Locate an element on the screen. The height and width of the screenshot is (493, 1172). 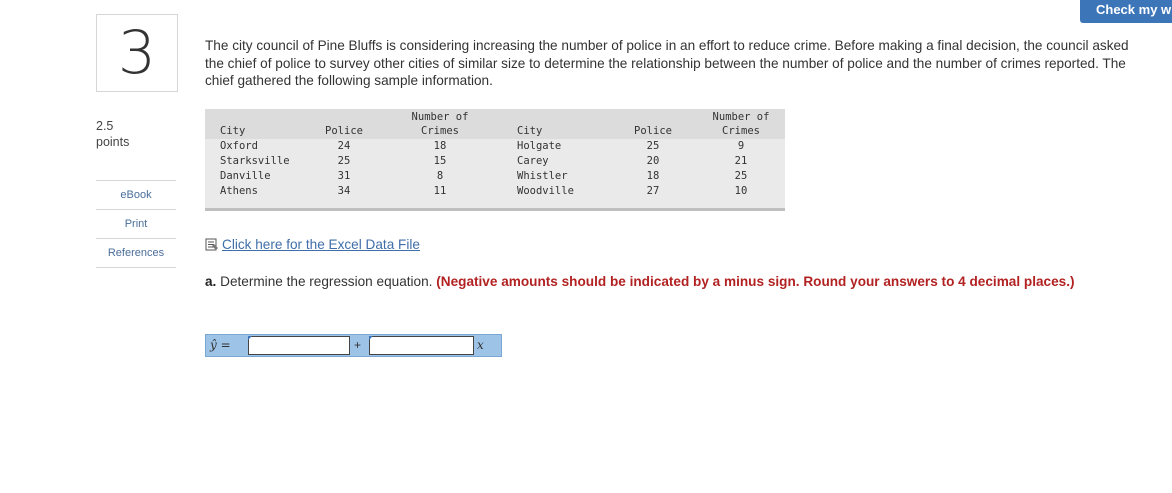
side-links: eBook Print References is located at coordinates (136, 224).